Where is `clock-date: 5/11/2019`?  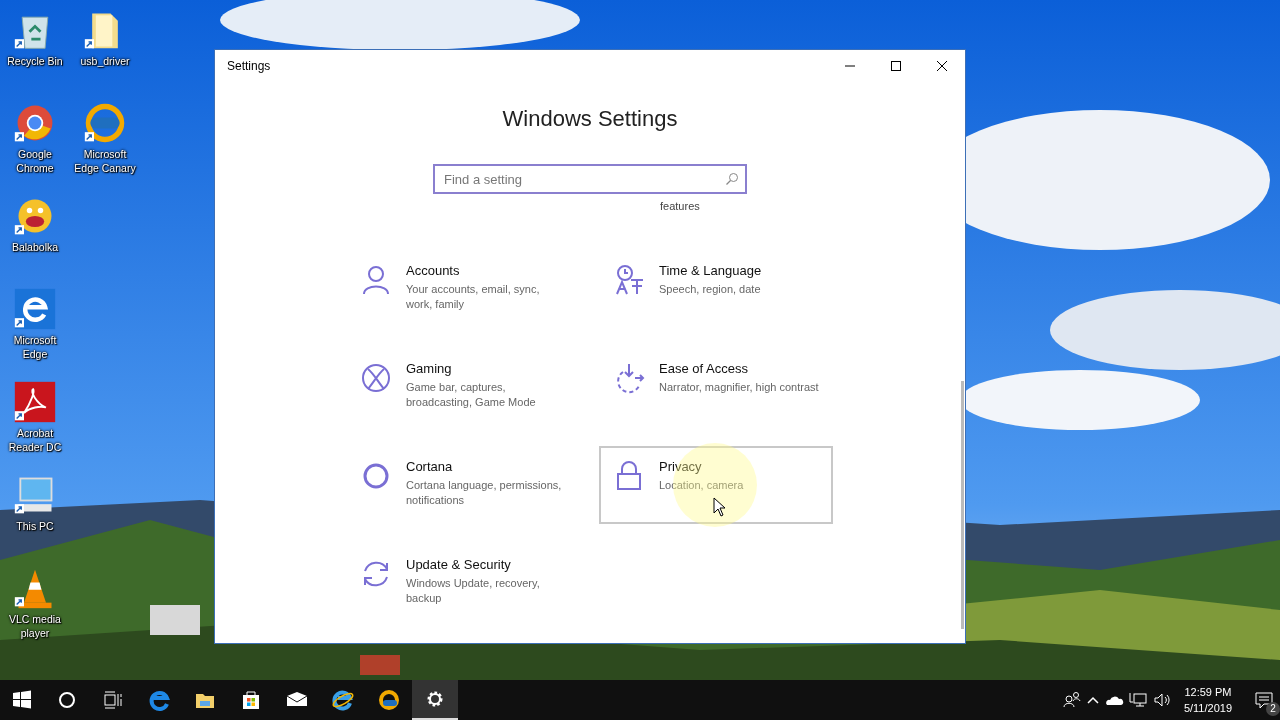 clock-date: 5/11/2019 is located at coordinates (1207, 708).